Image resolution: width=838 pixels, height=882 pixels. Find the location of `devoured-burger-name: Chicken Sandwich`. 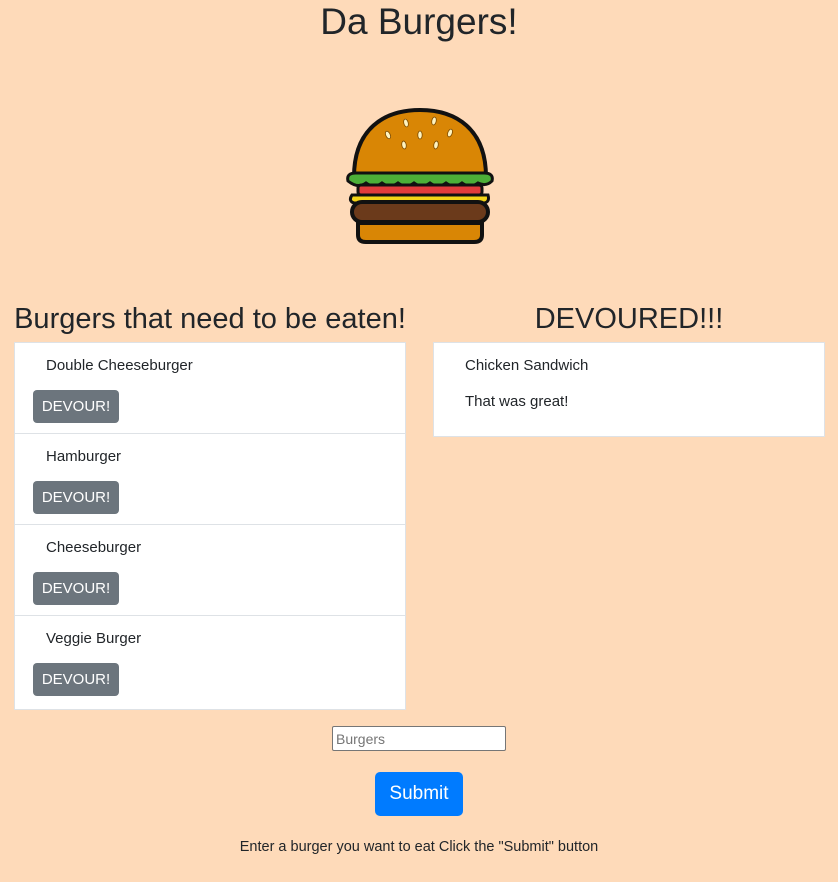

devoured-burger-name: Chicken Sandwich is located at coordinates (527, 365).